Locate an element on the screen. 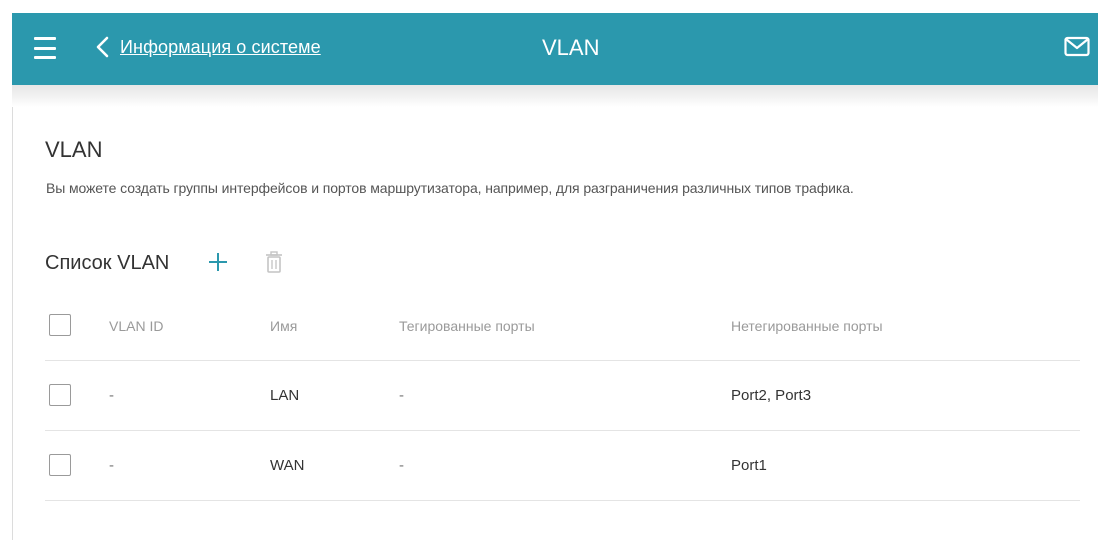 This screenshot has height=540, width=1098. table-row: - LAN - Port2, Port3 is located at coordinates (562, 396).